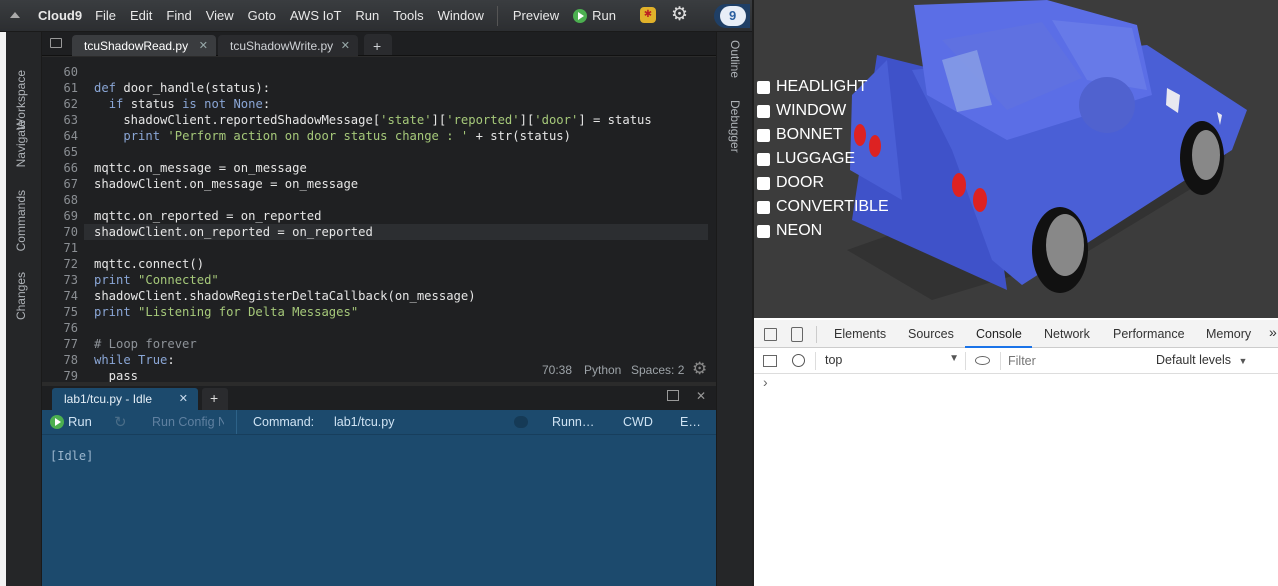 This screenshot has height=586, width=1278. I want to click on code-line: print "Listening for Delta Messages", so click(226, 312).